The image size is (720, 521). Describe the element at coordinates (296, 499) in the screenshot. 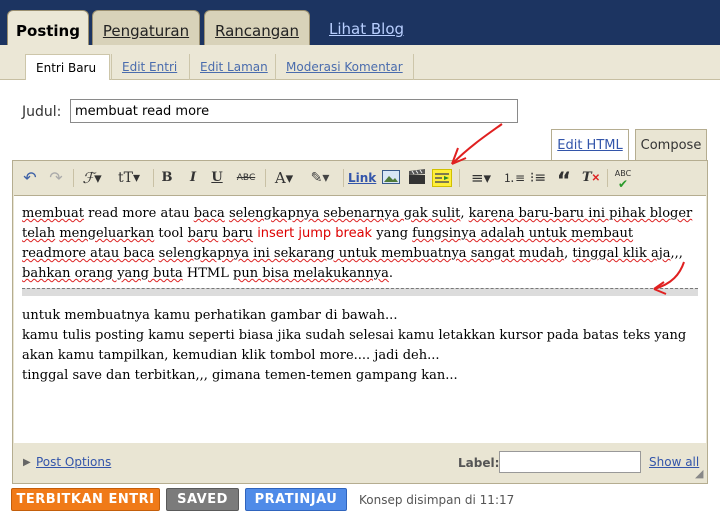

I see `preview-button: PRATINJAU` at that location.